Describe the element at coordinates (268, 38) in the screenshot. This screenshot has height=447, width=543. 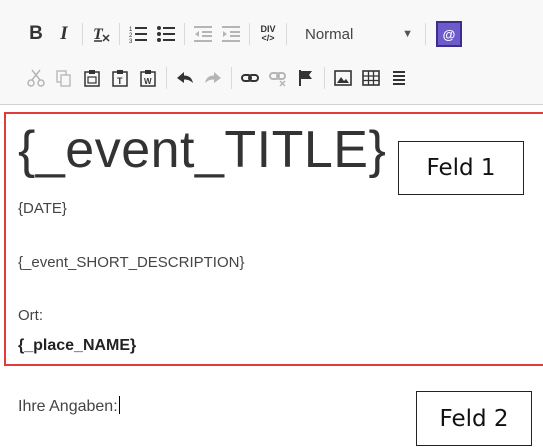
I see `div-icon-bottom-text: </>` at that location.